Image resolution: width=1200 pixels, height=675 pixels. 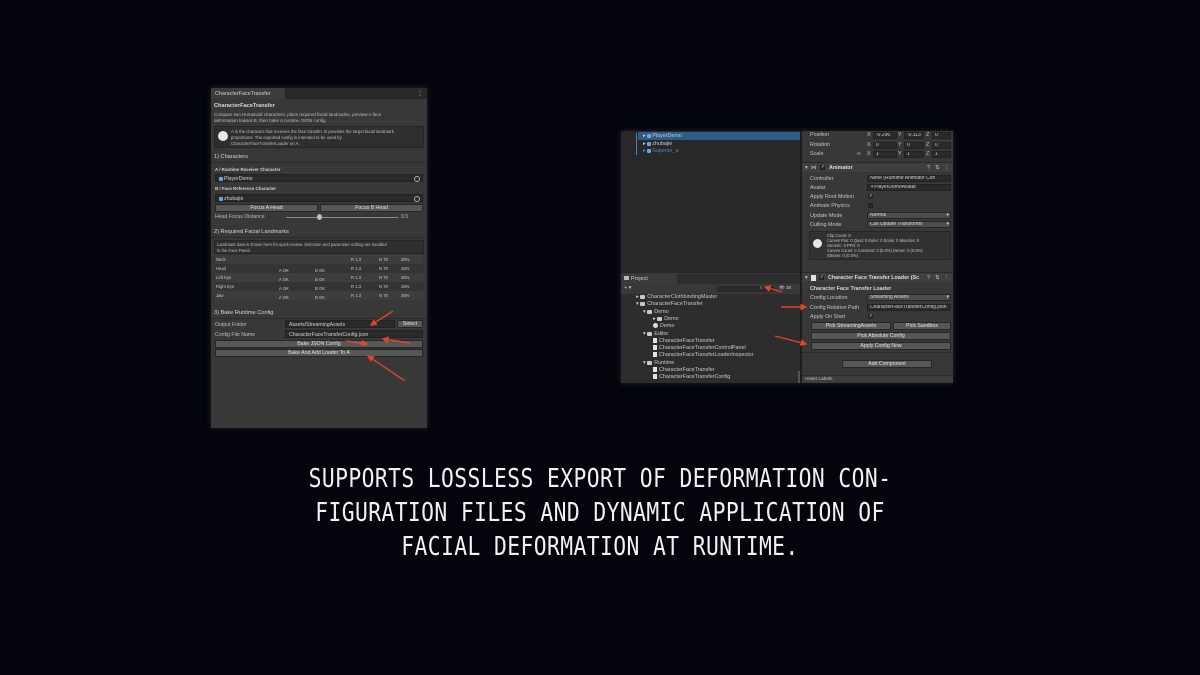 What do you see at coordinates (649, 143) in the screenshot?
I see `prefab-icon` at bounding box center [649, 143].